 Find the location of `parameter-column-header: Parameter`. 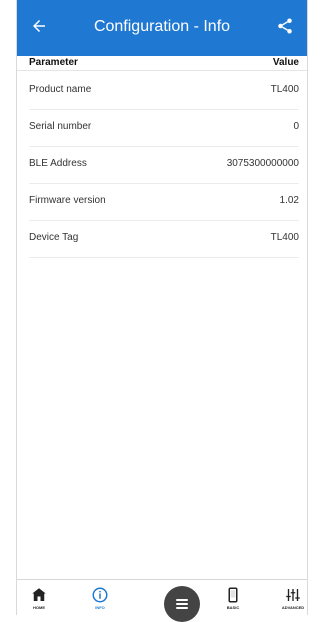

parameter-column-header: Parameter is located at coordinates (53, 62).